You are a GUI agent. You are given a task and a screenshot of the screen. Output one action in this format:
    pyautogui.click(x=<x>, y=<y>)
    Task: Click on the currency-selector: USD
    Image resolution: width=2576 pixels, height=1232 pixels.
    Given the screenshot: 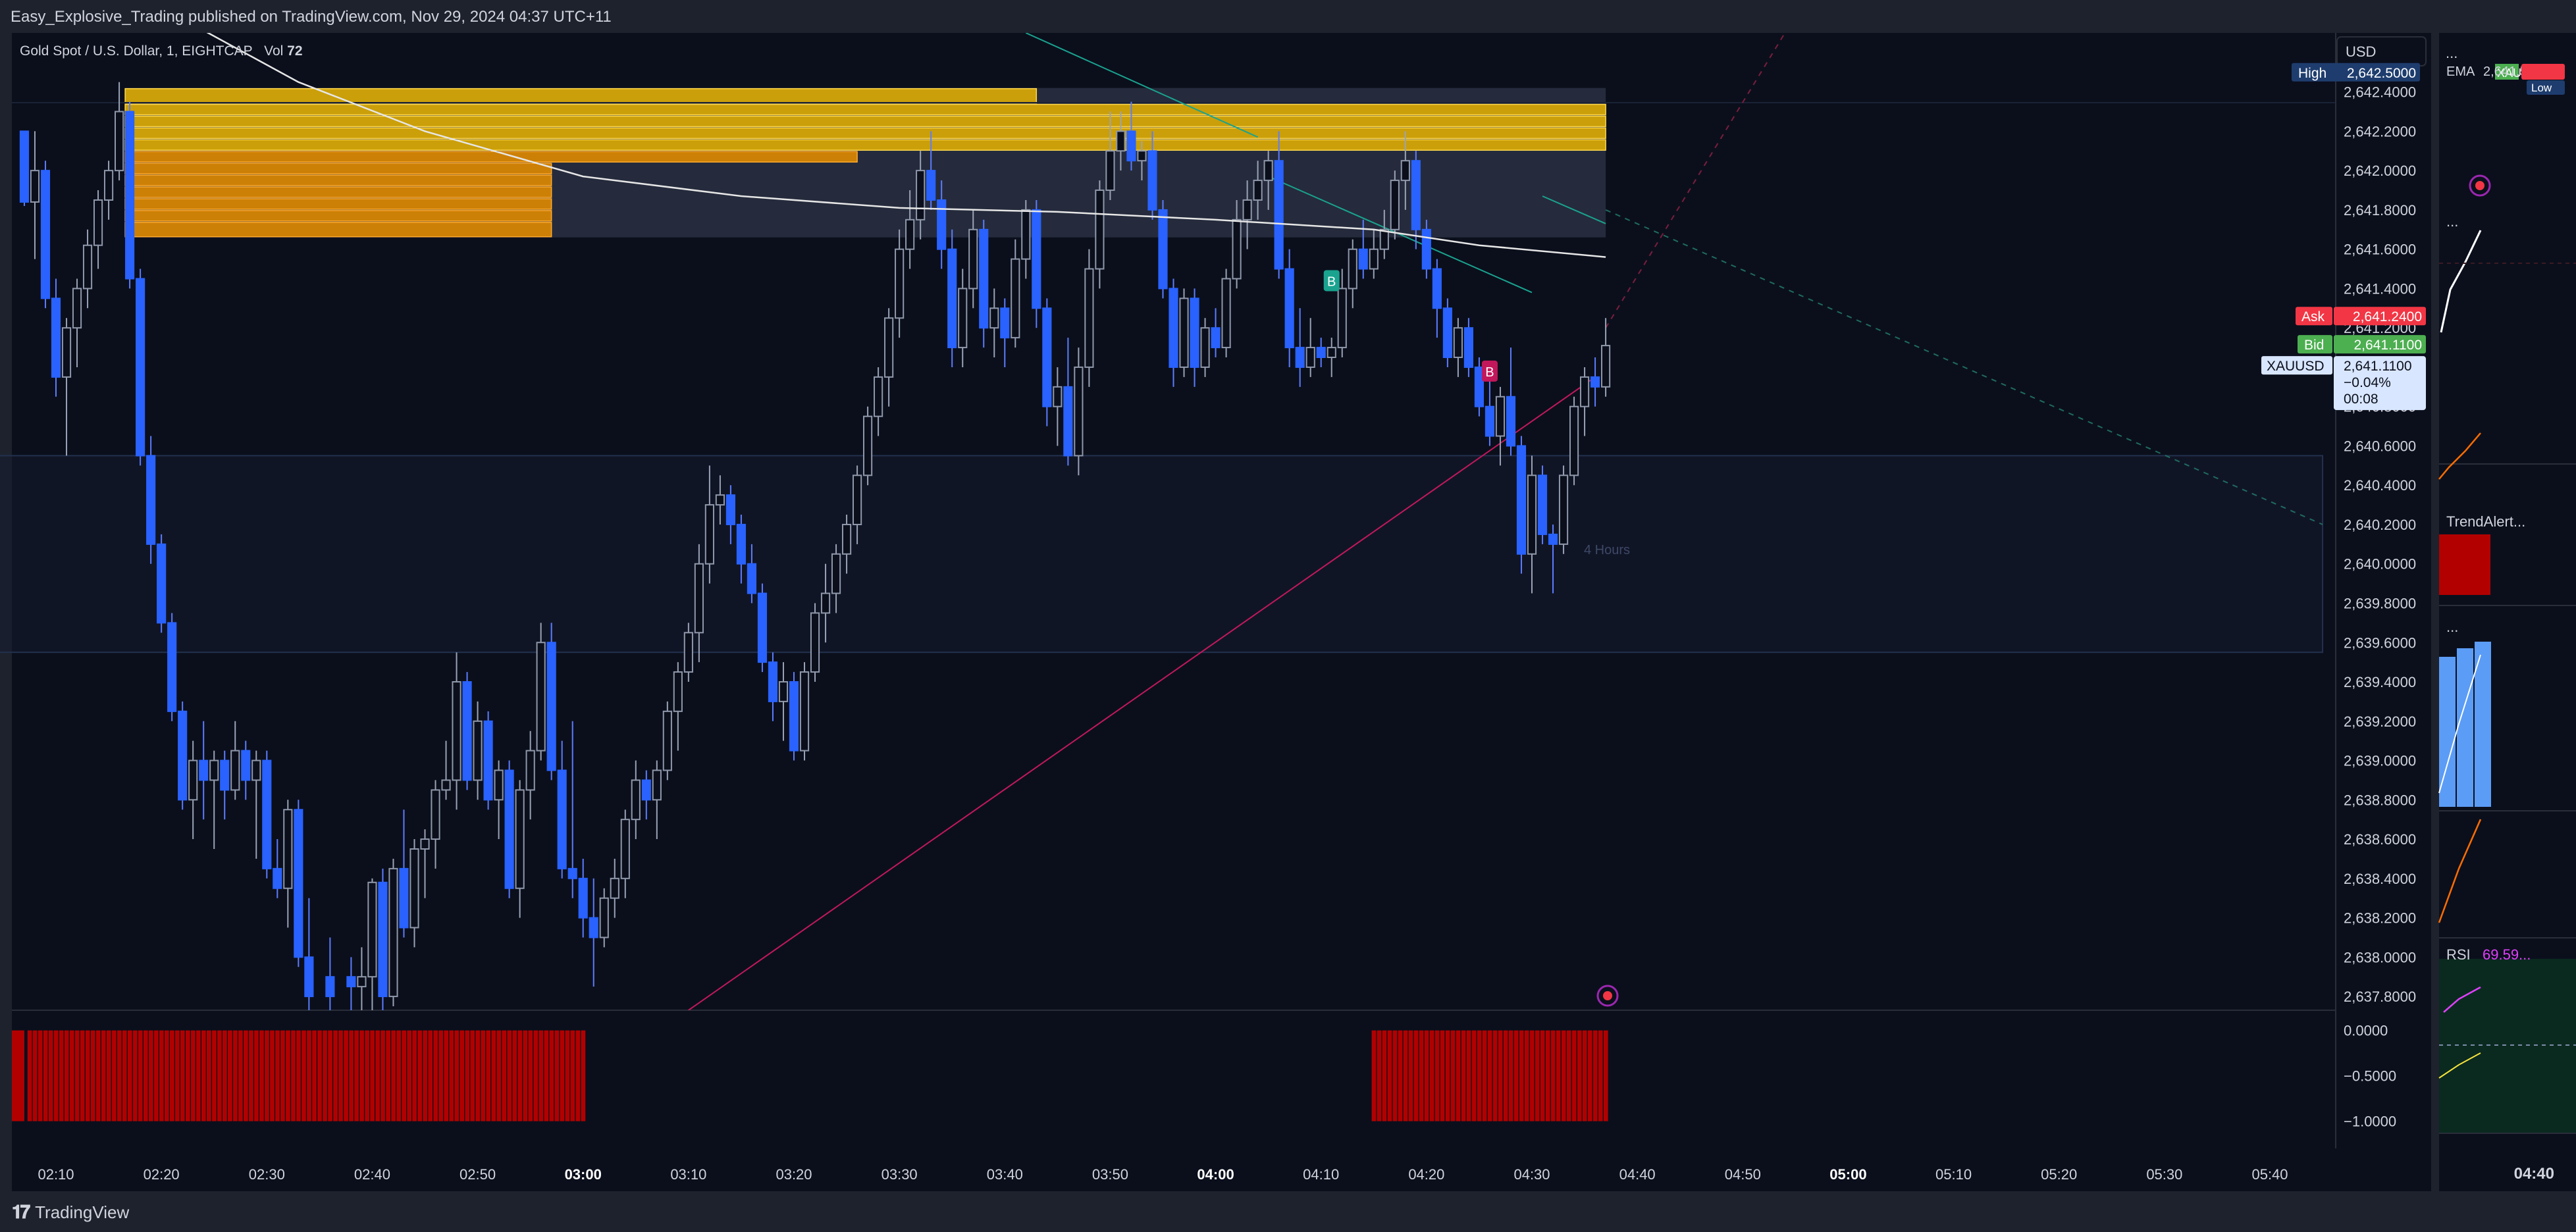 What is the action you would take?
    pyautogui.click(x=2381, y=51)
    